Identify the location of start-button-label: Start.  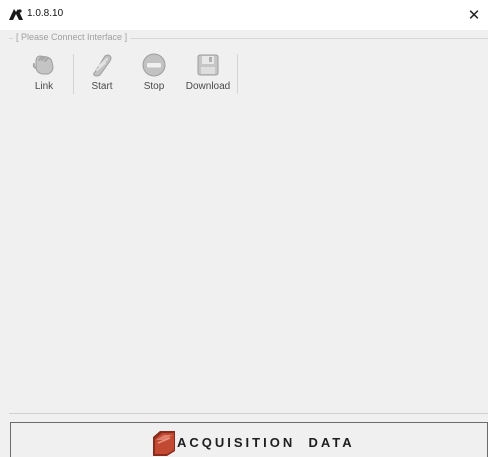
(102, 86).